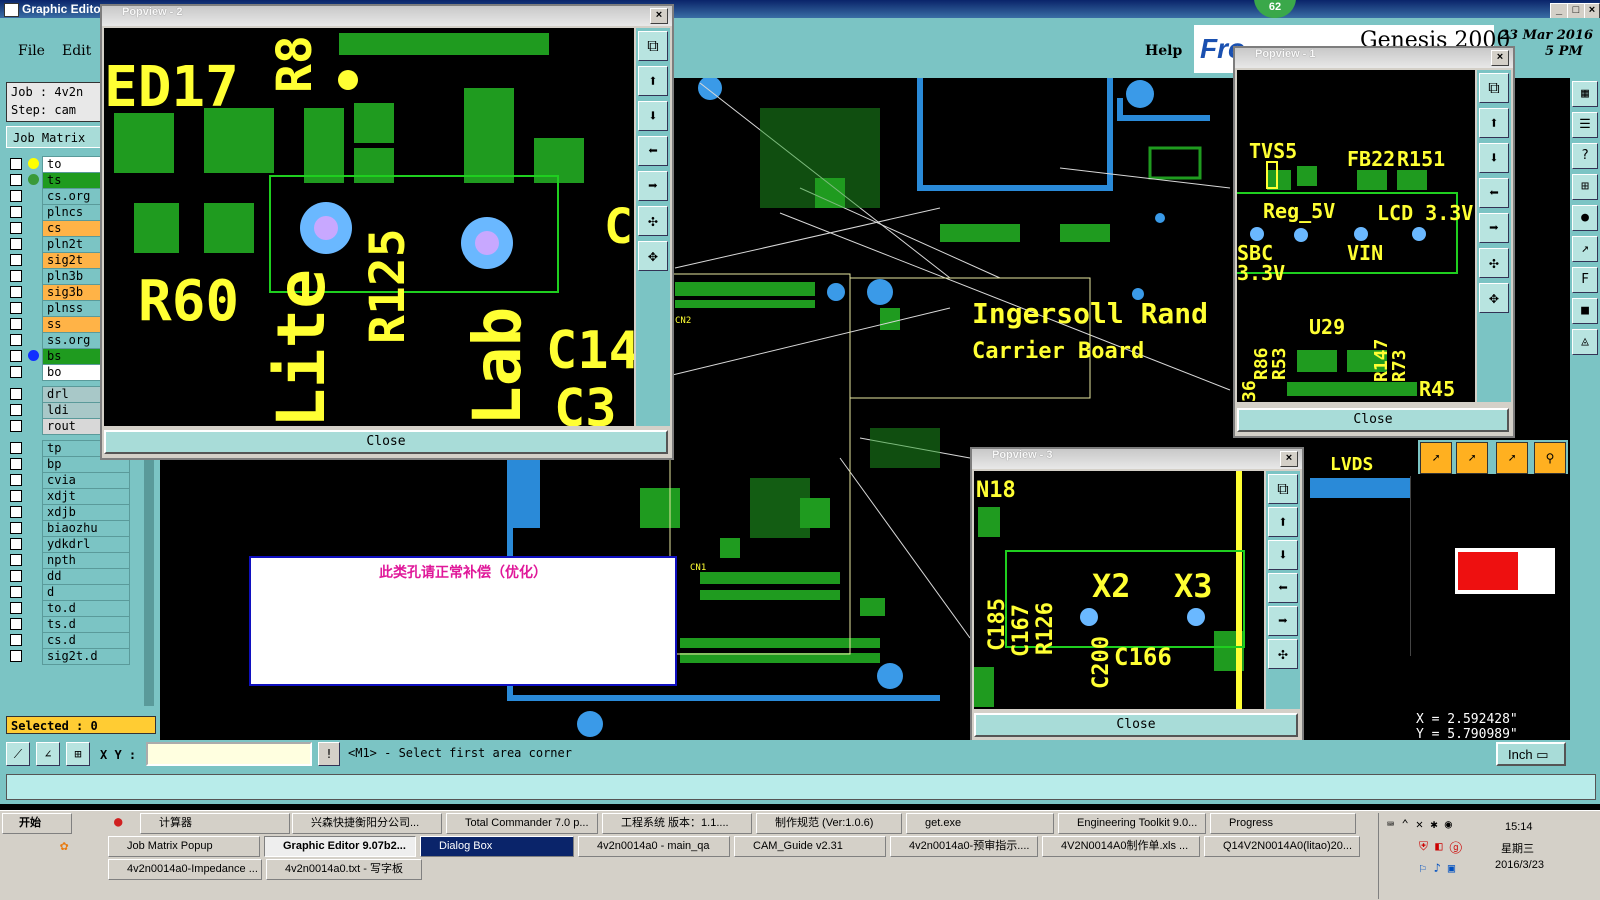  I want to click on taskbar-item: 计算器, so click(215, 823).